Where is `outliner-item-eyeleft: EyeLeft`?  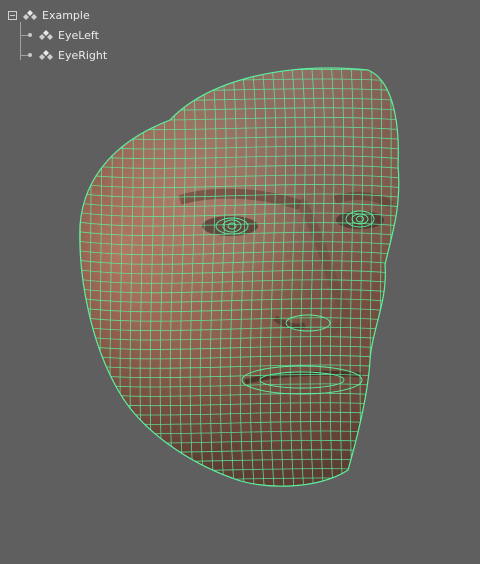
outliner-item-eyeleft: EyeLeft is located at coordinates (63, 35).